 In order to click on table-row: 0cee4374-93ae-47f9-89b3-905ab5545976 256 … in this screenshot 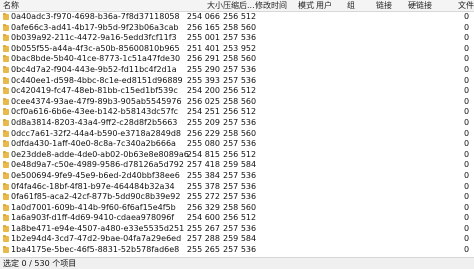, I will do `click(237, 102)`.